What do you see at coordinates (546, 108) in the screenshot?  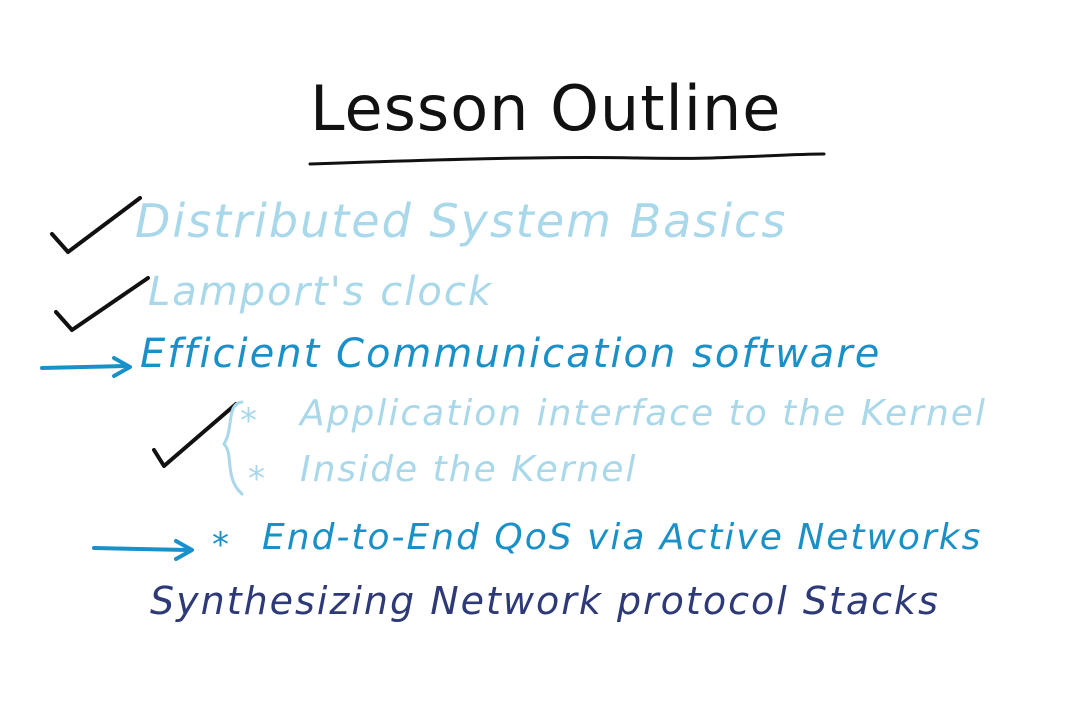 I see `page-title: Lesson Outline` at bounding box center [546, 108].